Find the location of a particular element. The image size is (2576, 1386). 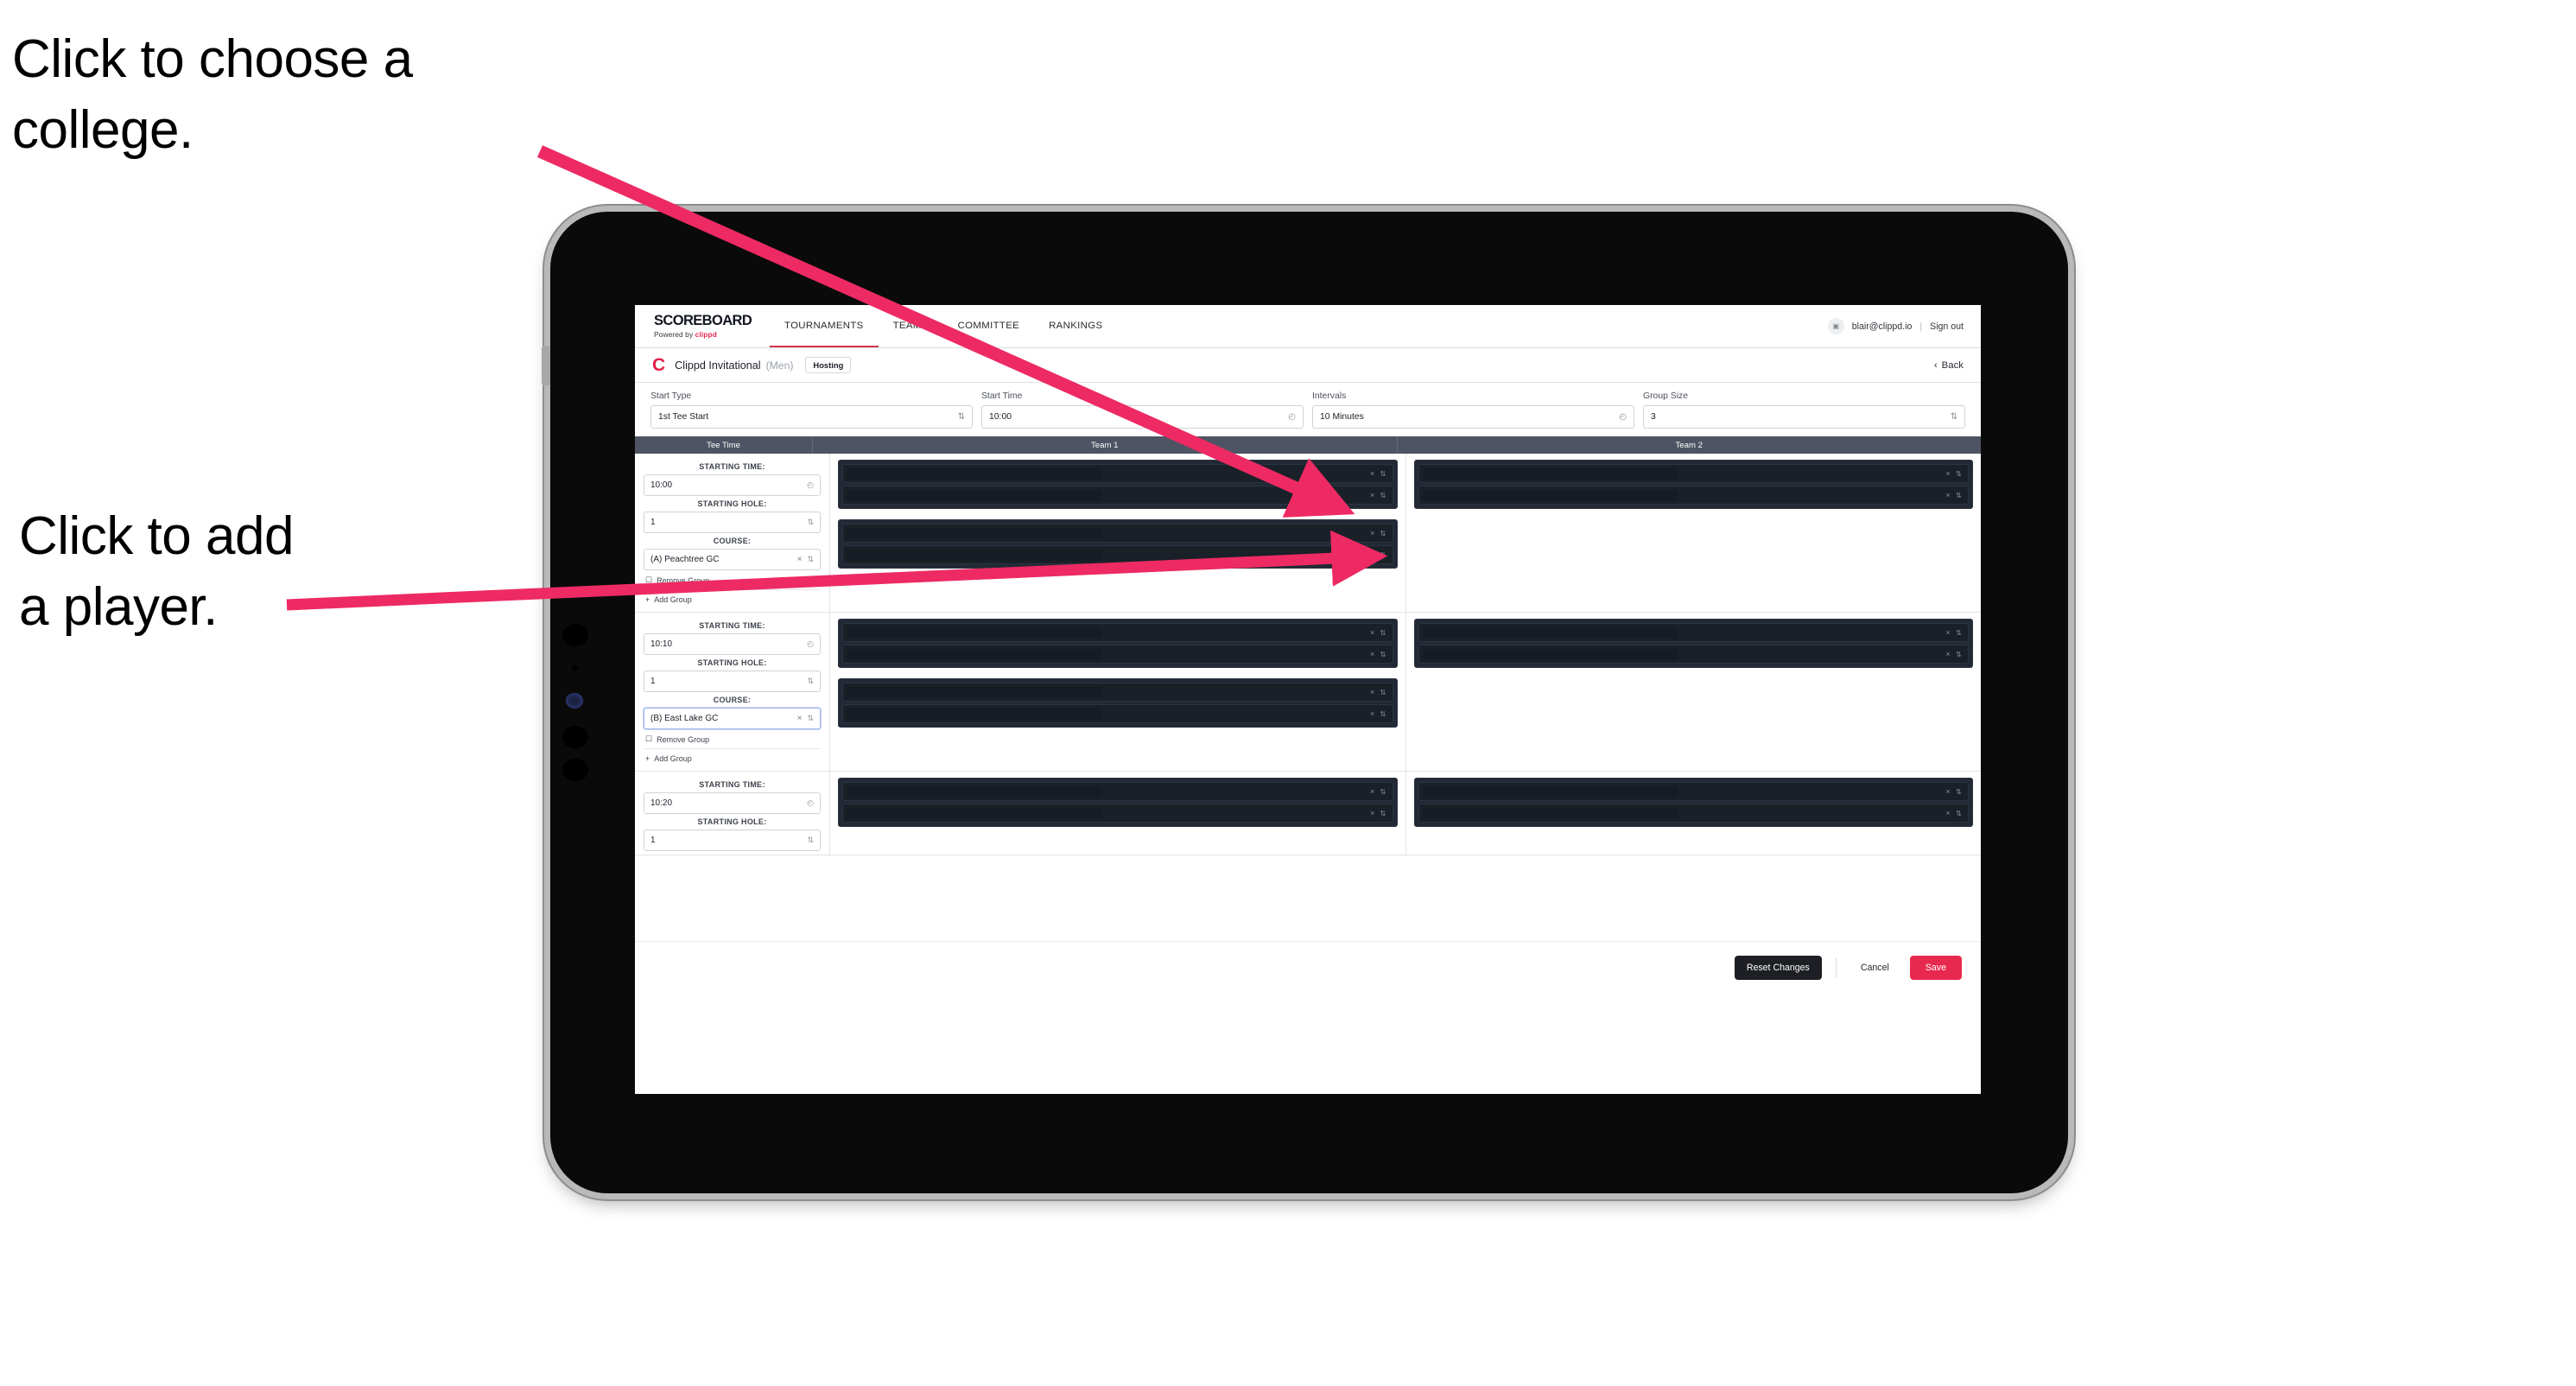

start-time-input: 10:00 ◴ is located at coordinates (1142, 417).